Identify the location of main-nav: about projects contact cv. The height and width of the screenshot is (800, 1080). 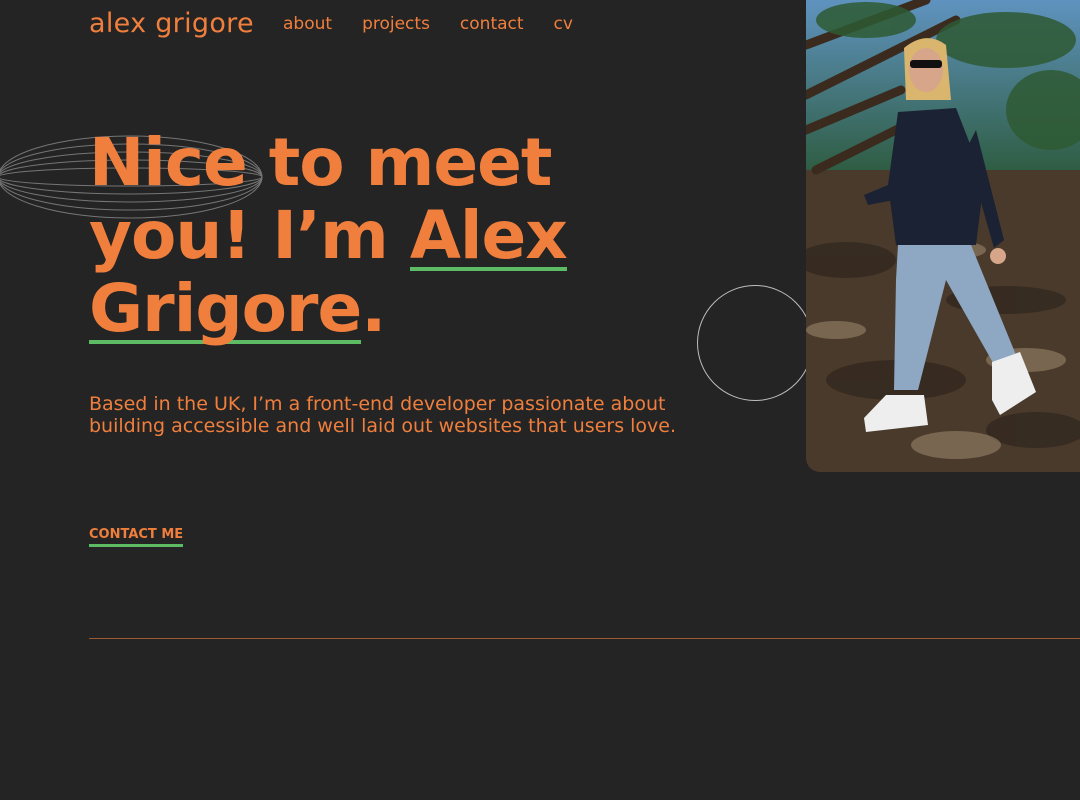
(428, 24).